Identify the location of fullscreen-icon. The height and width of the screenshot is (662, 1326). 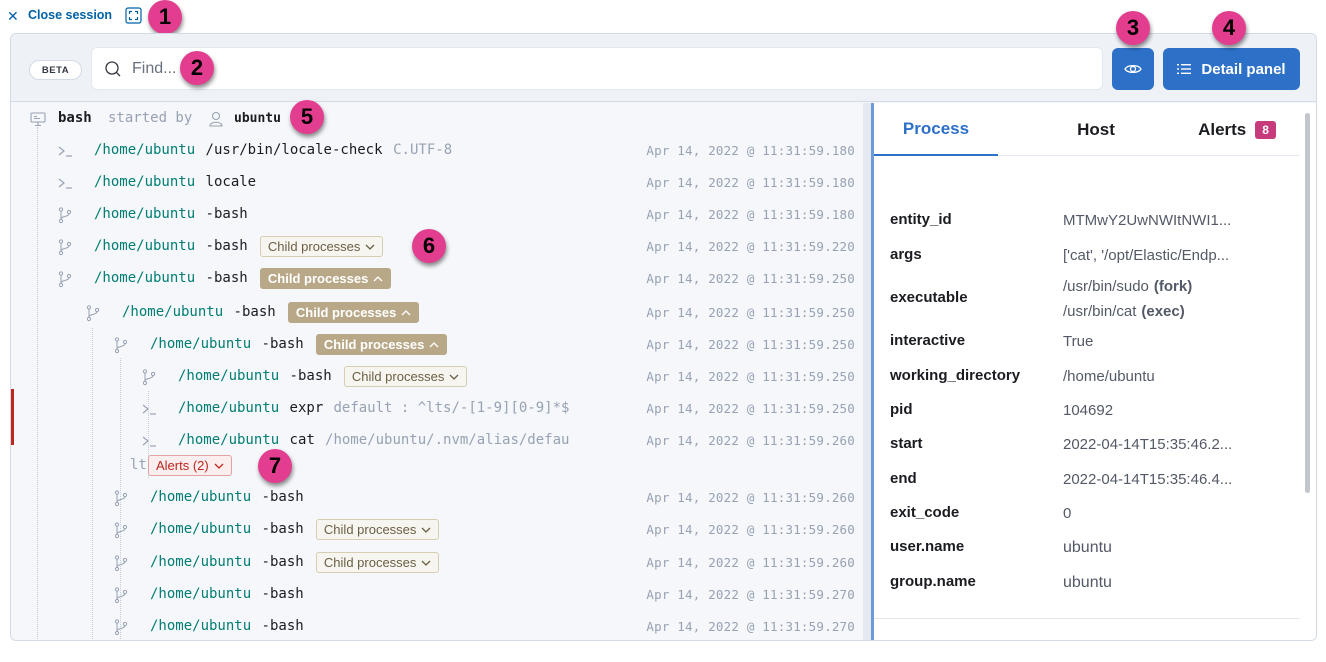
(133, 15).